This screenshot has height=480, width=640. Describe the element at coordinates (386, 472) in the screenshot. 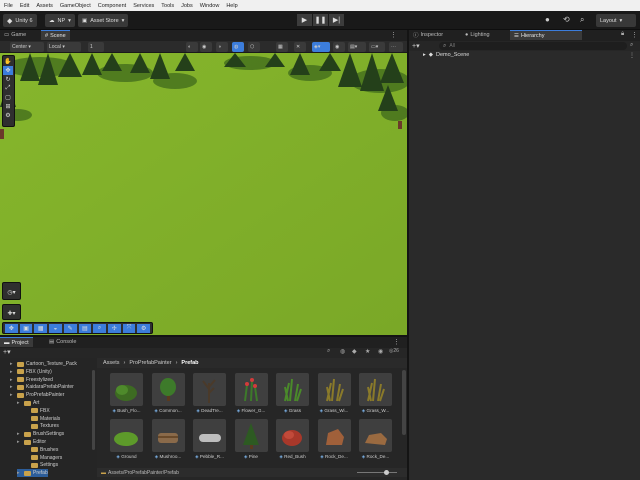

I see `thumbnail-size-handle` at that location.